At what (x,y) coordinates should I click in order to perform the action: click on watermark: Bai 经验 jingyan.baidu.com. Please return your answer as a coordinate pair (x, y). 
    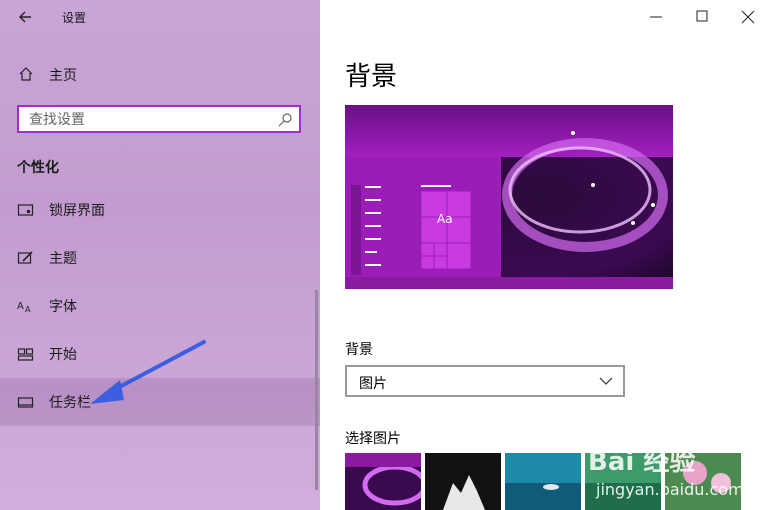
    Looking at the image, I should click on (678, 465).